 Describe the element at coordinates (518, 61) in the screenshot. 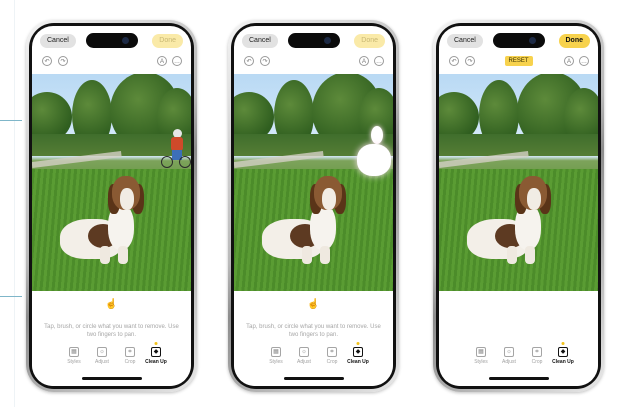

I see `reset-button: RESET` at that location.